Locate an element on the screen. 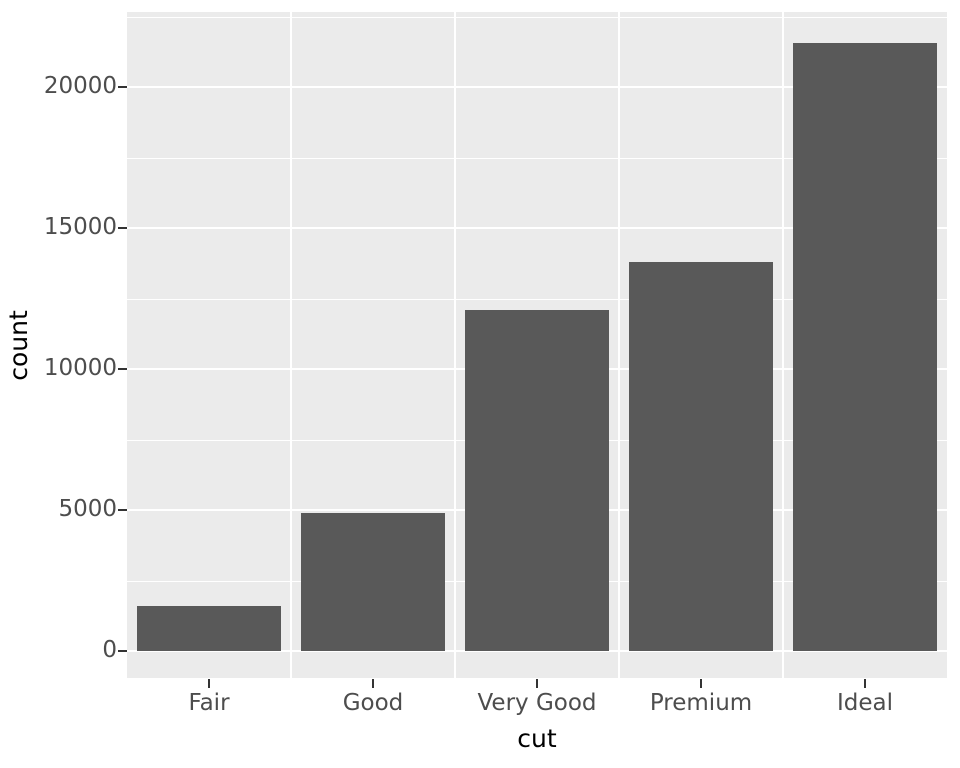 The height and width of the screenshot is (768, 960). y-axis-title: count is located at coordinates (18, 345).